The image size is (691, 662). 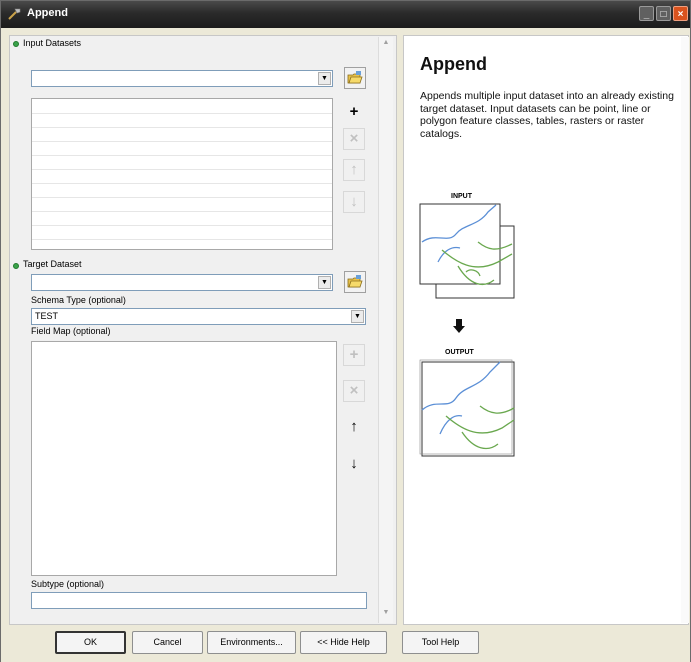 I want to click on scroll-up-icon: ▲, so click(x=386, y=45).